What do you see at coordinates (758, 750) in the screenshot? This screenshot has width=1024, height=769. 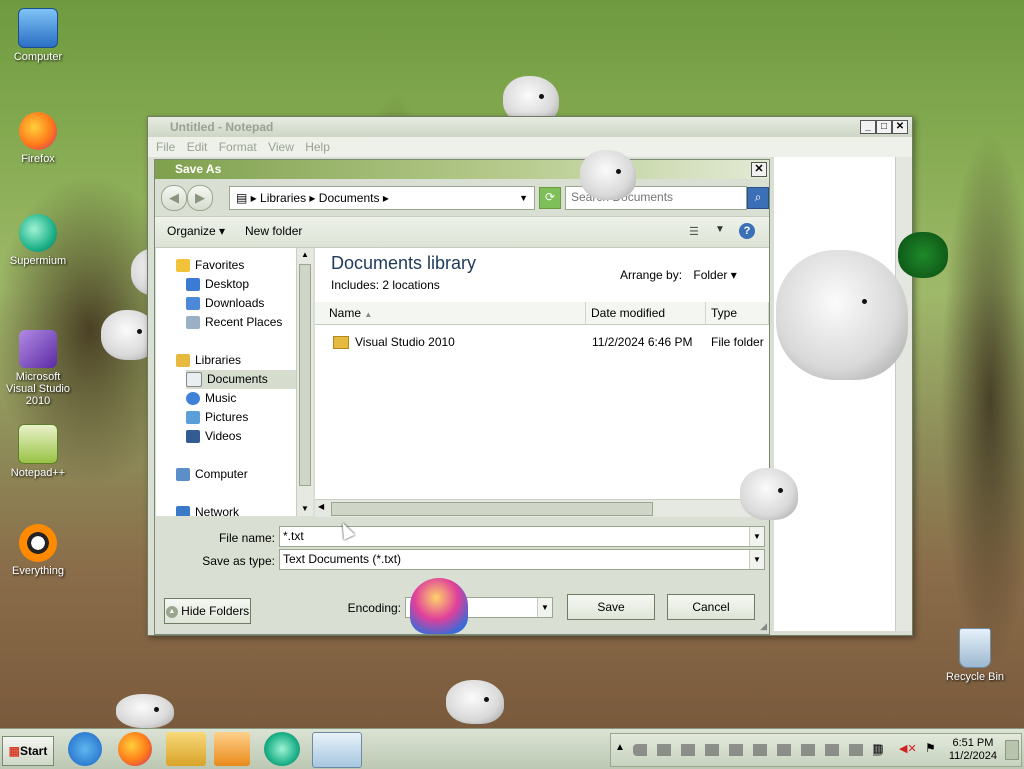 I see `tray-icons` at bounding box center [758, 750].